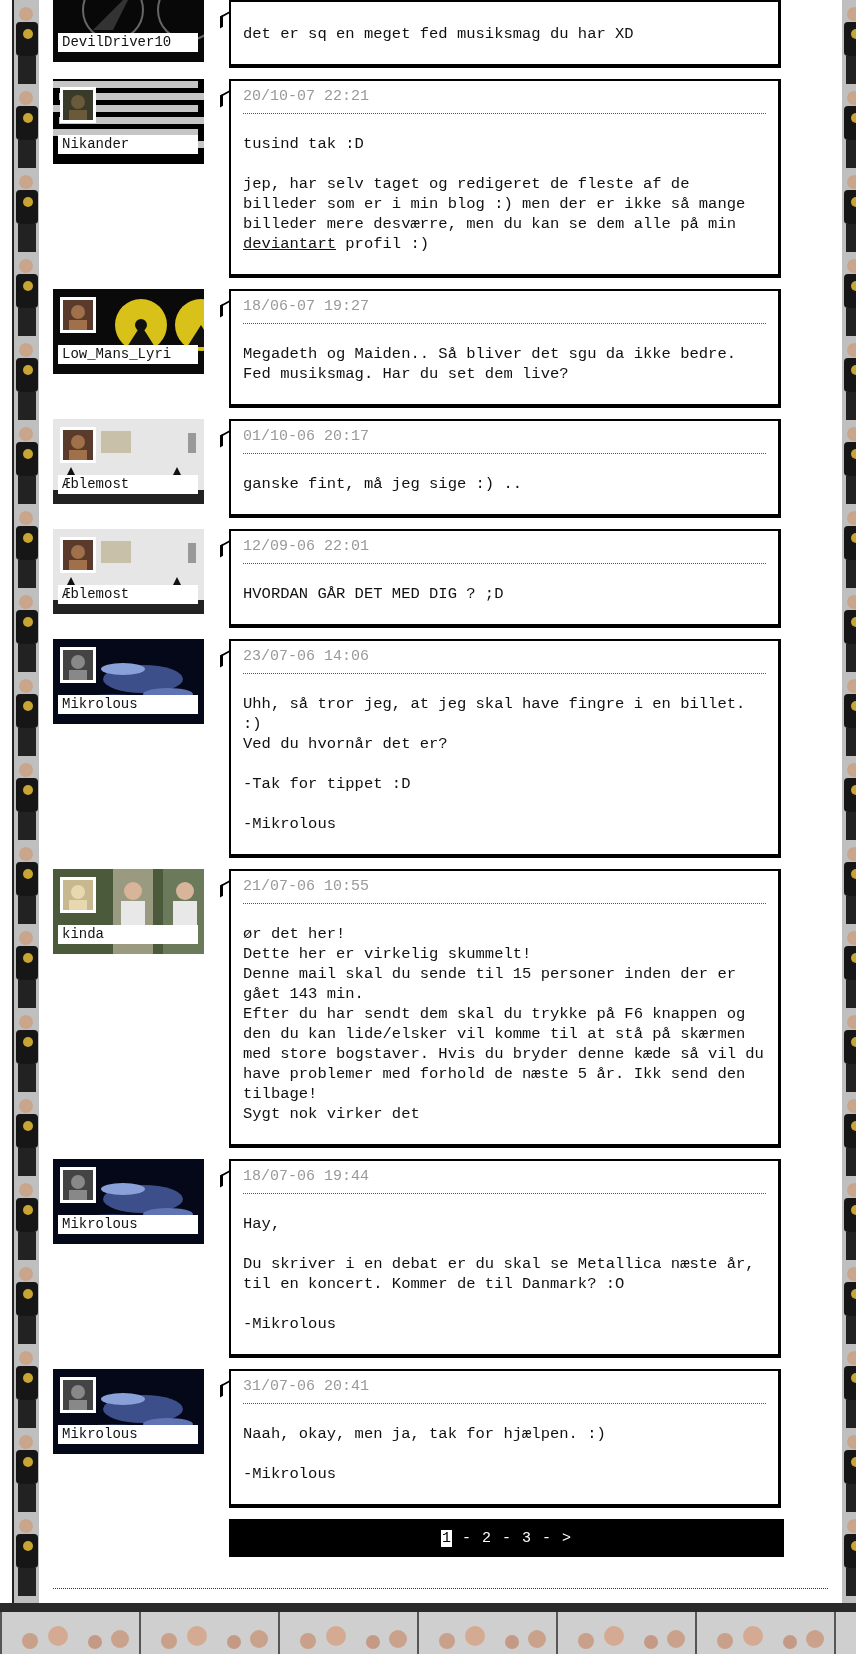 The height and width of the screenshot is (1654, 856). I want to click on page-link: 1, so click(446, 1538).